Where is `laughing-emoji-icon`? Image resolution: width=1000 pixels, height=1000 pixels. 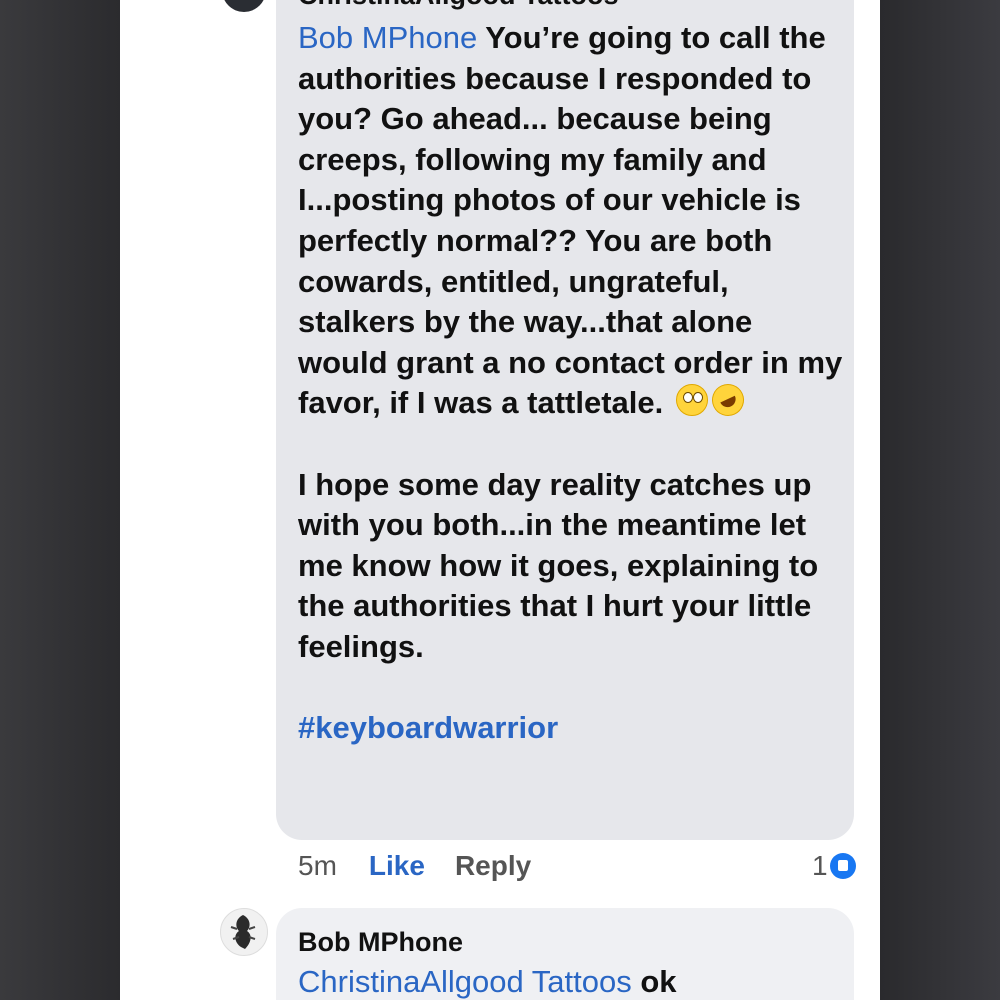 laughing-emoji-icon is located at coordinates (728, 400).